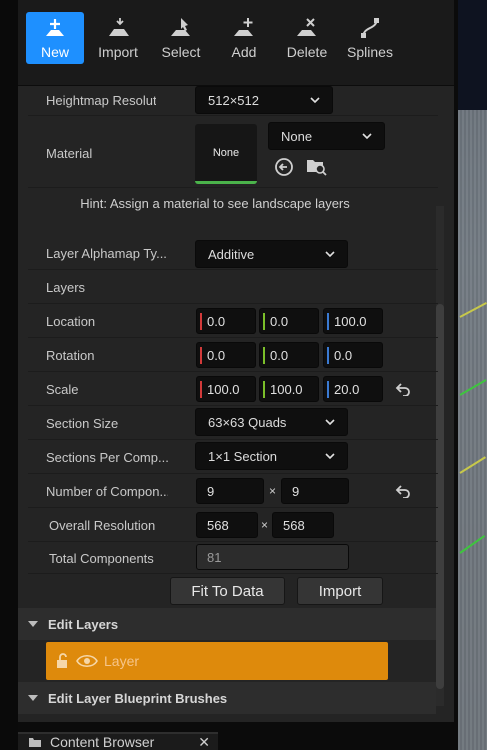 This screenshot has width=487, height=750. What do you see at coordinates (472, 55) in the screenshot?
I see `viewport-sky` at bounding box center [472, 55].